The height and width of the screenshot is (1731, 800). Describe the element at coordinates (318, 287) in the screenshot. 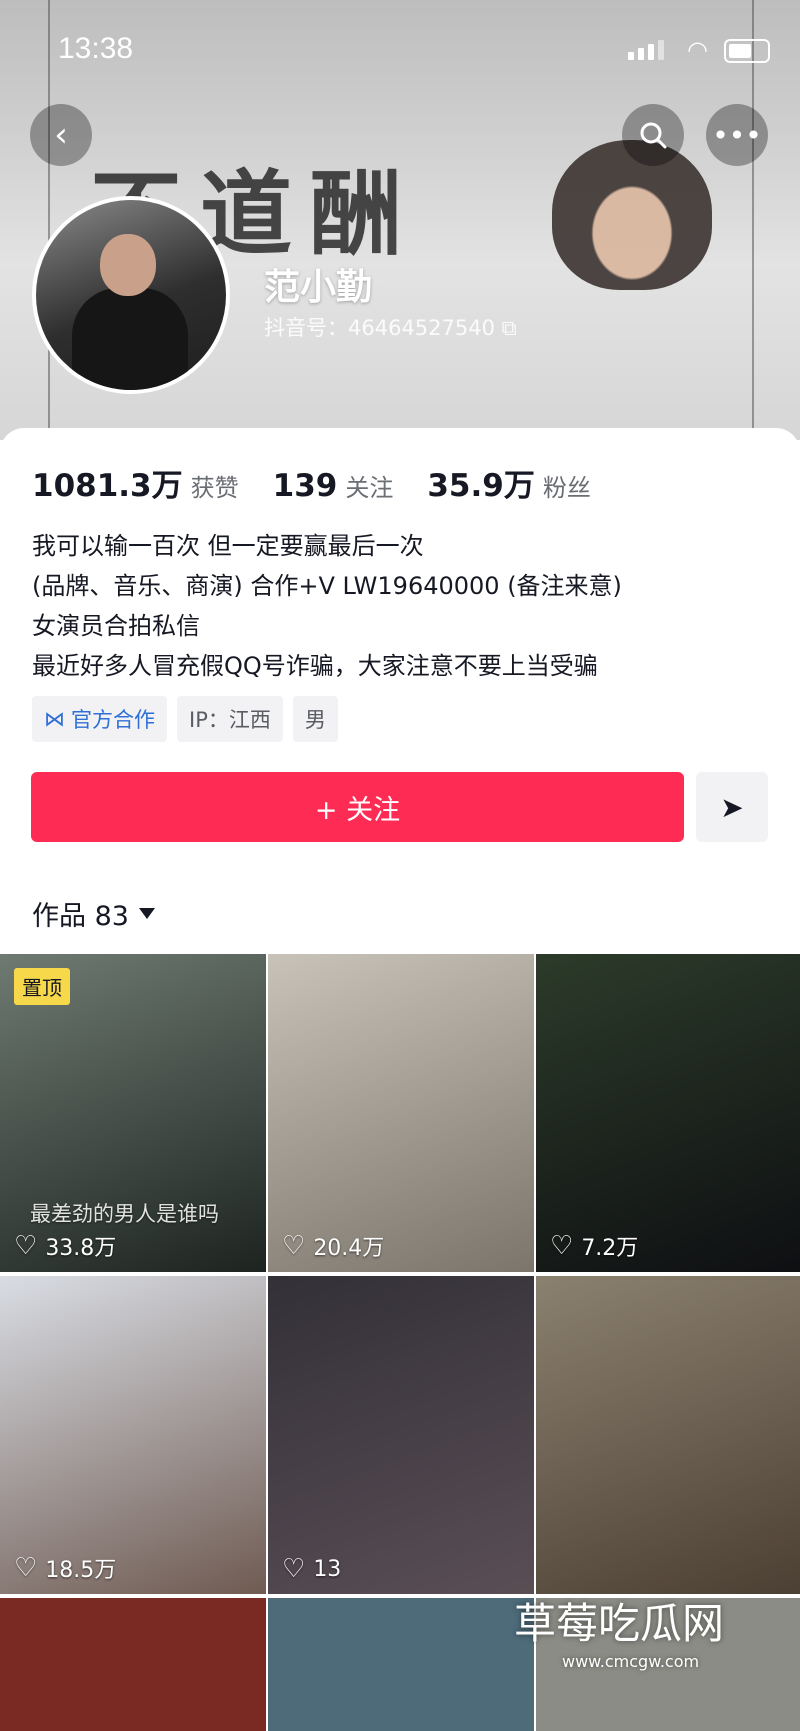

I see `profile-name: 范小勤` at that location.